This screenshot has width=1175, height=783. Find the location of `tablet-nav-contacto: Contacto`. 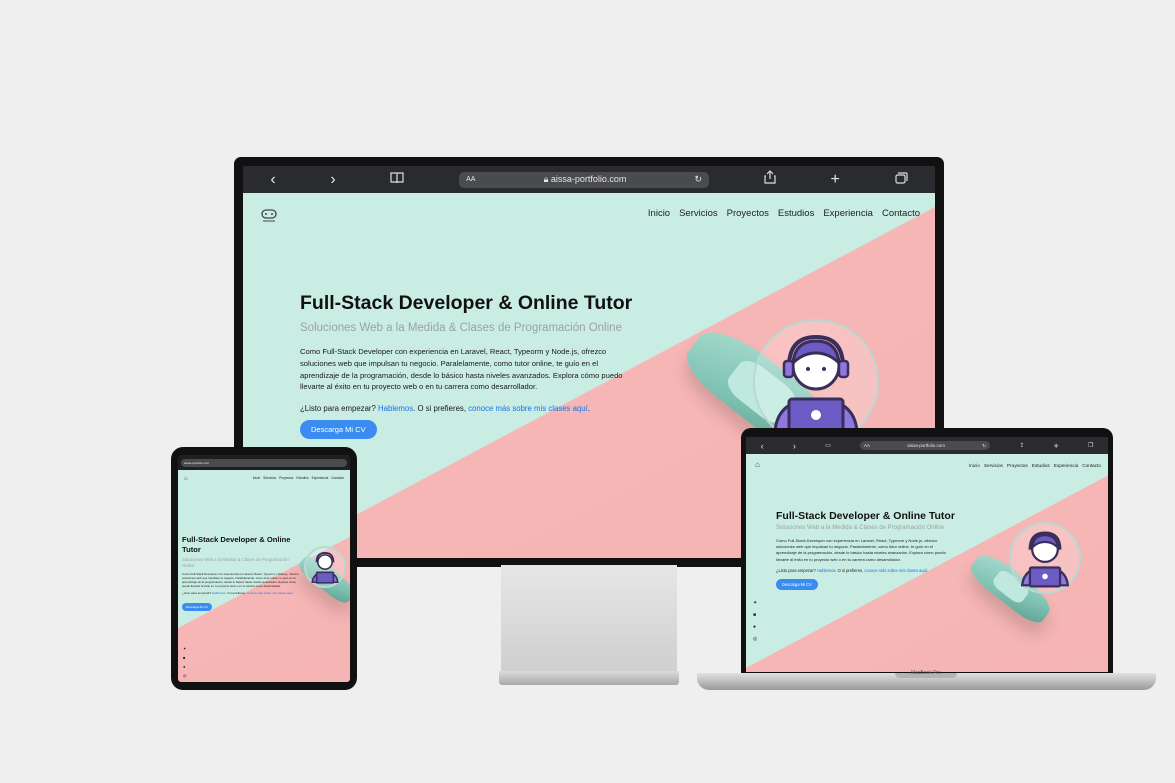

tablet-nav-contacto: Contacto is located at coordinates (337, 478).